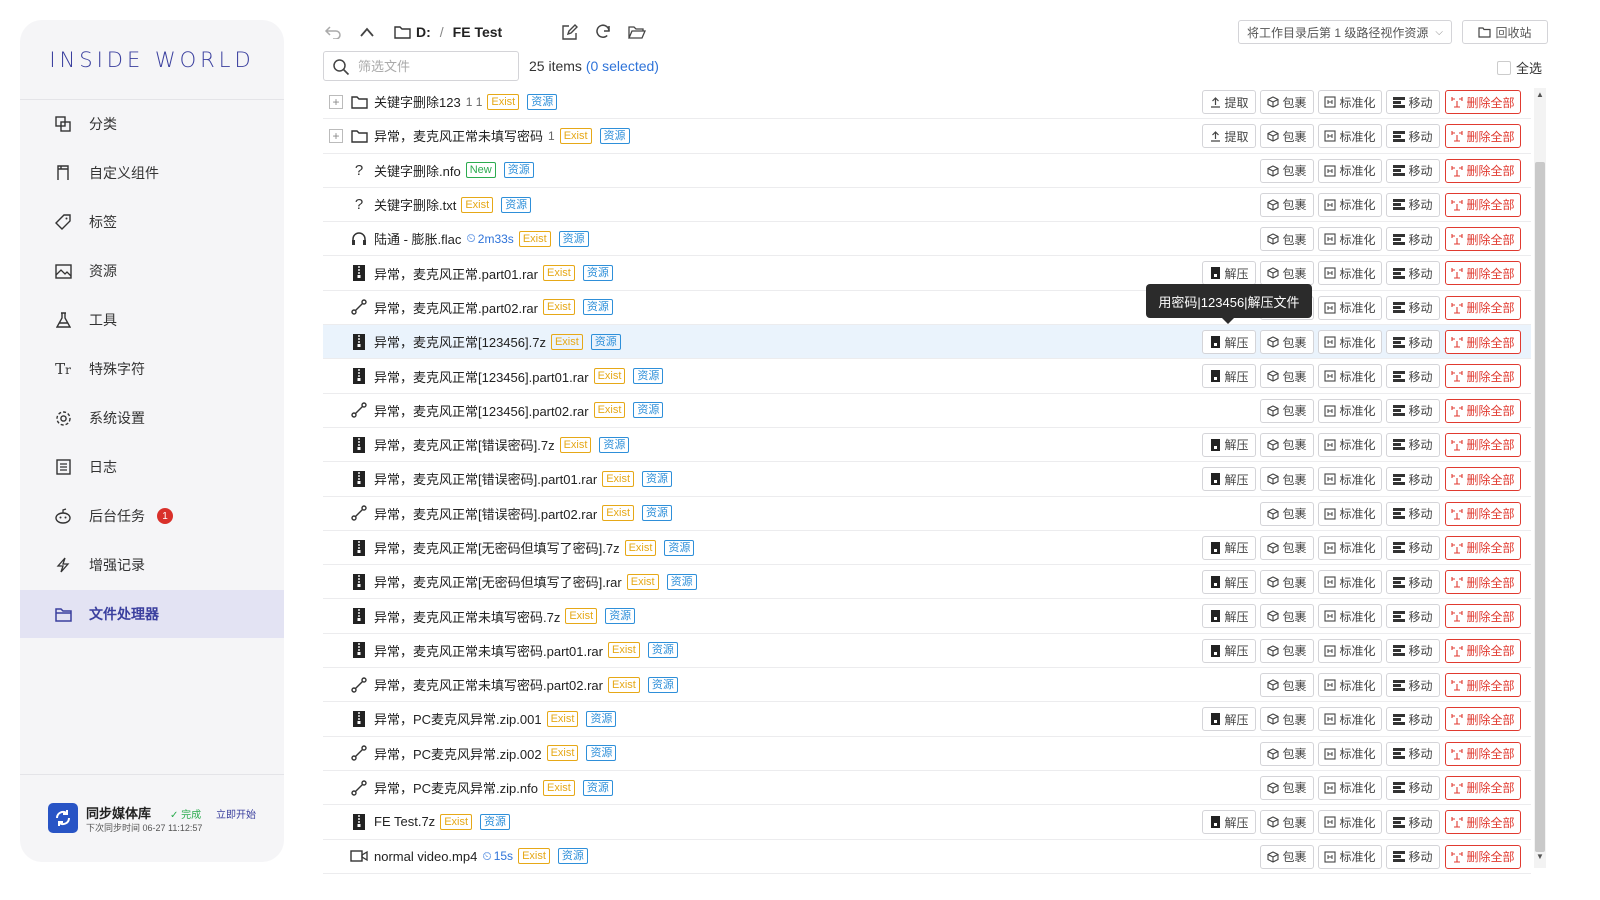  Describe the element at coordinates (927, 445) in the screenshot. I see `file-row: 异常，麦克风正常[错误密码].7z Exist 资源 解压 包裹 标准化 移动 删除全部` at that location.